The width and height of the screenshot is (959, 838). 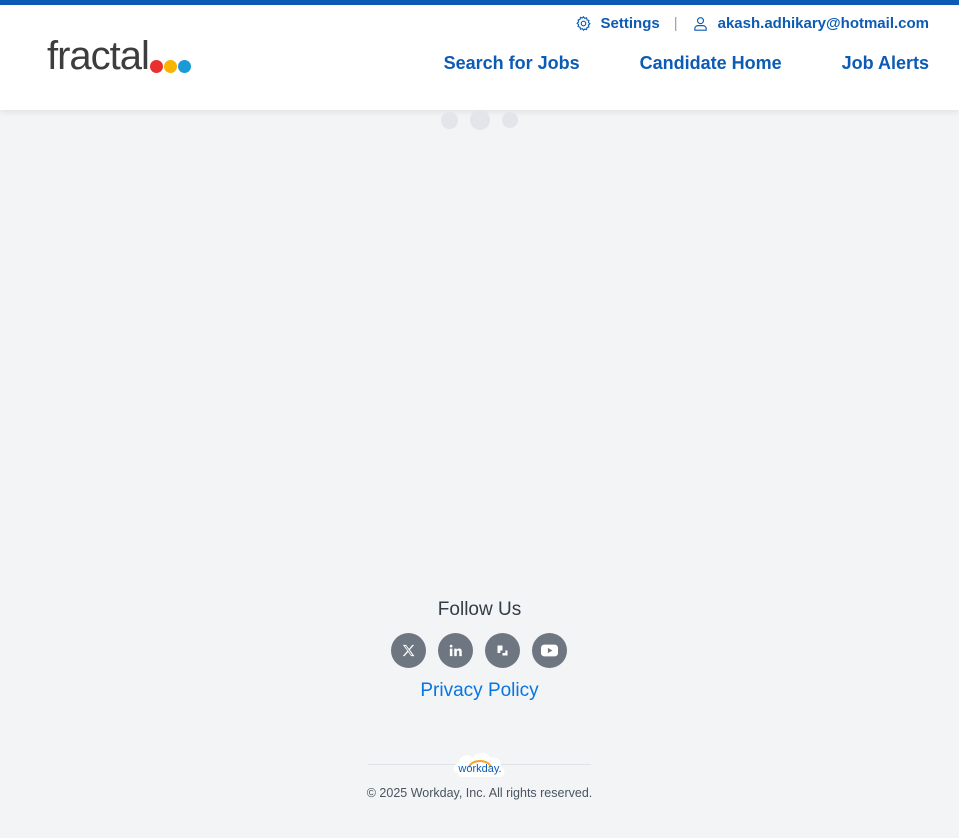 I want to click on youtube-button, so click(x=549, y=650).